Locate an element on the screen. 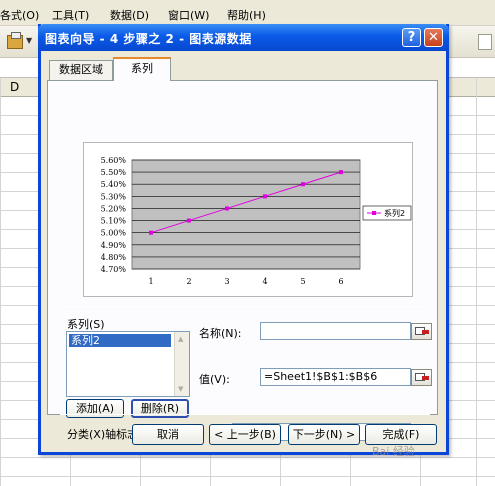  menu-help: 帮助(H) is located at coordinates (246, 15).